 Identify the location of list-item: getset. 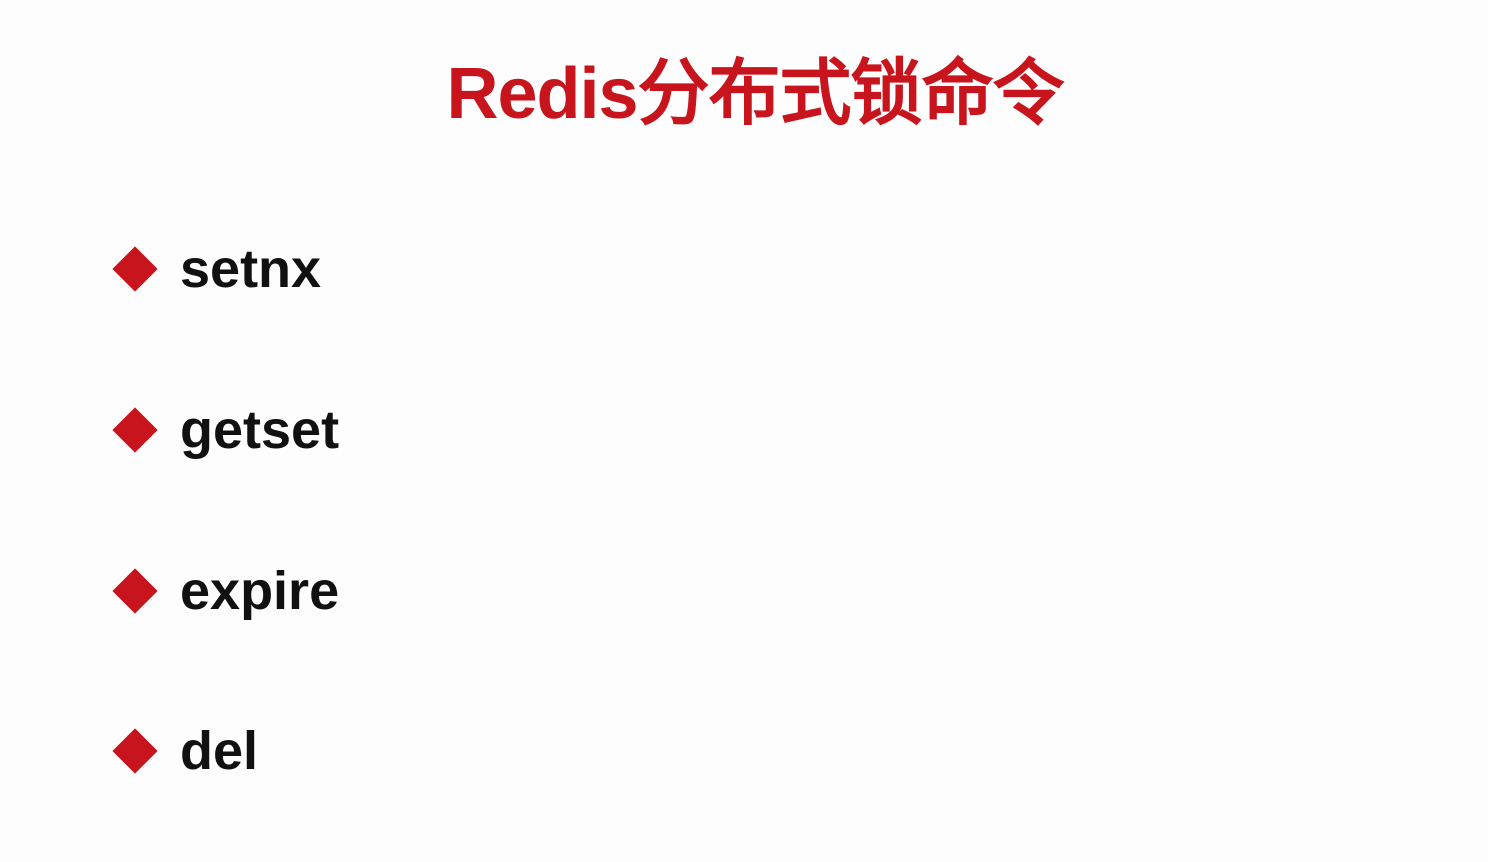
(225, 430).